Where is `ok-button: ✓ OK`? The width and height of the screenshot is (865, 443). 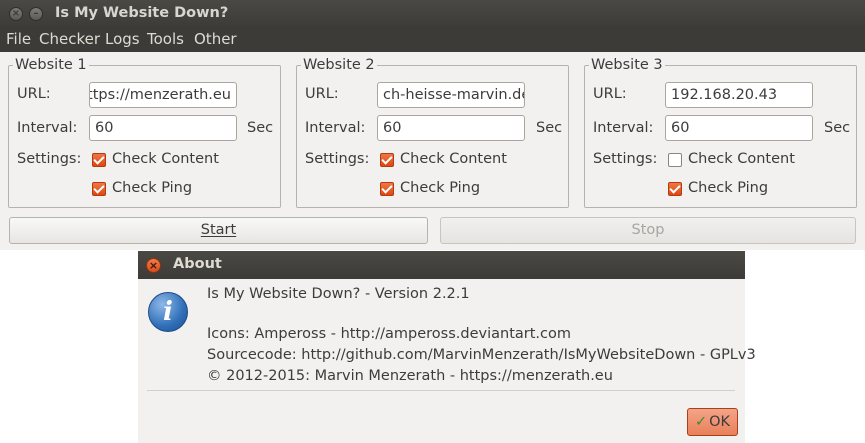
ok-button: ✓ OK is located at coordinates (712, 422).